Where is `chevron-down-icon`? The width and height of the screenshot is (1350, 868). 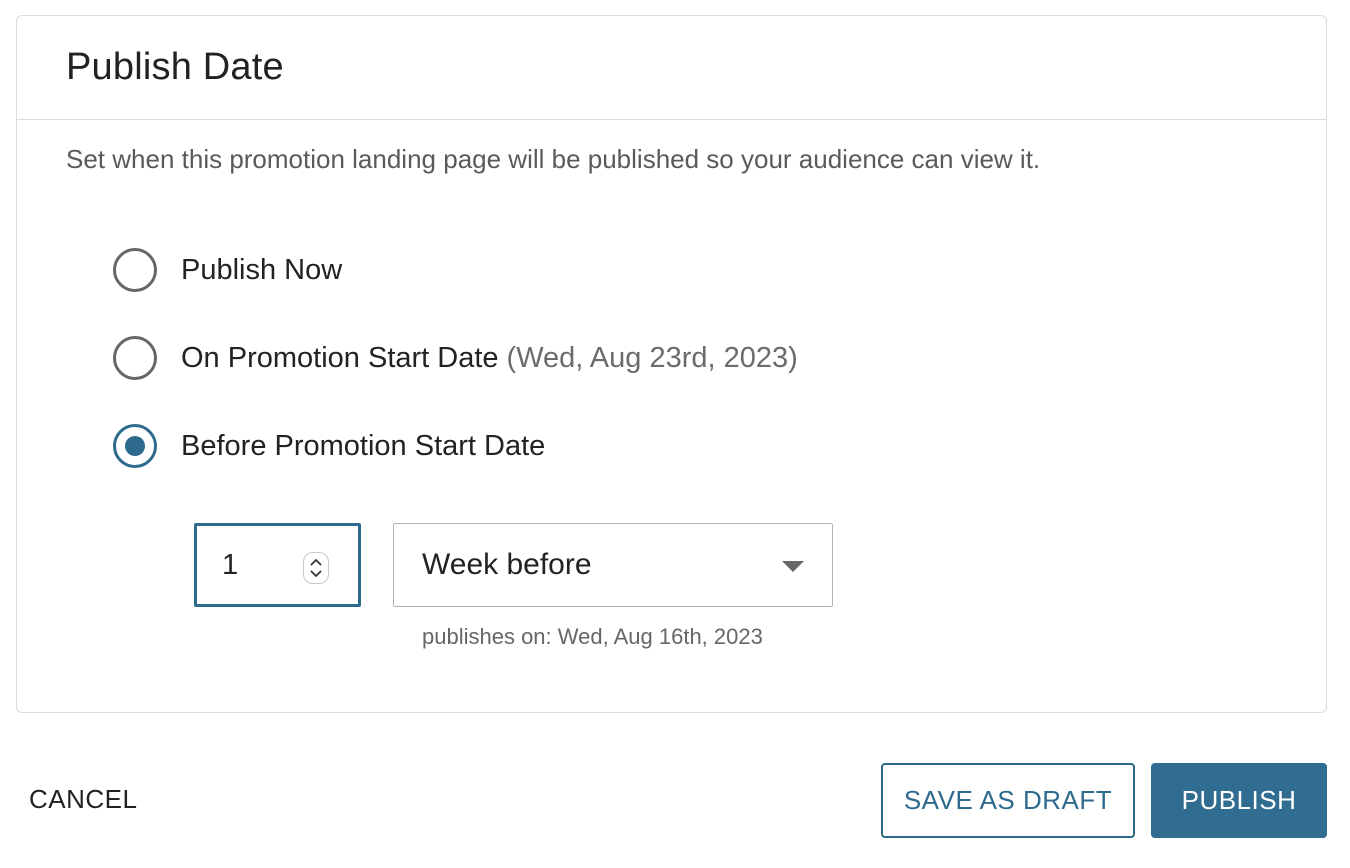
chevron-down-icon is located at coordinates (316, 574).